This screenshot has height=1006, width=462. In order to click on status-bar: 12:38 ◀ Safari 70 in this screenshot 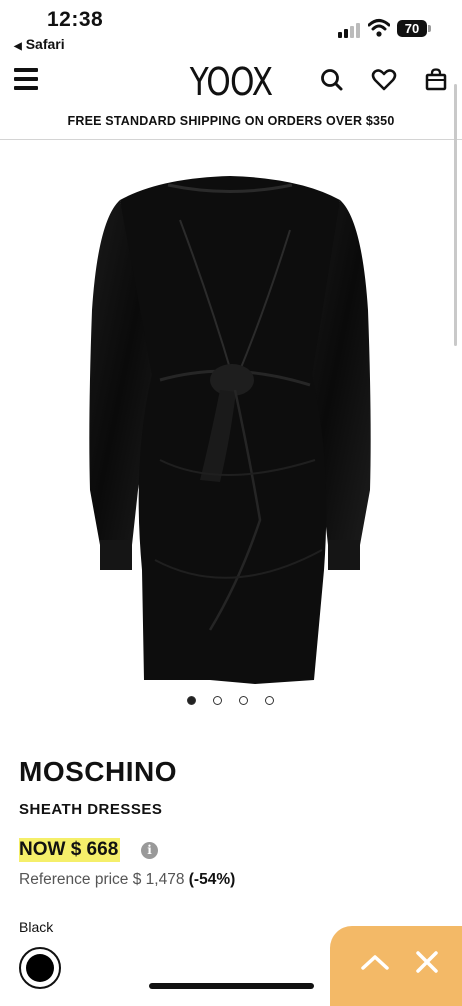, I will do `click(231, 29)`.